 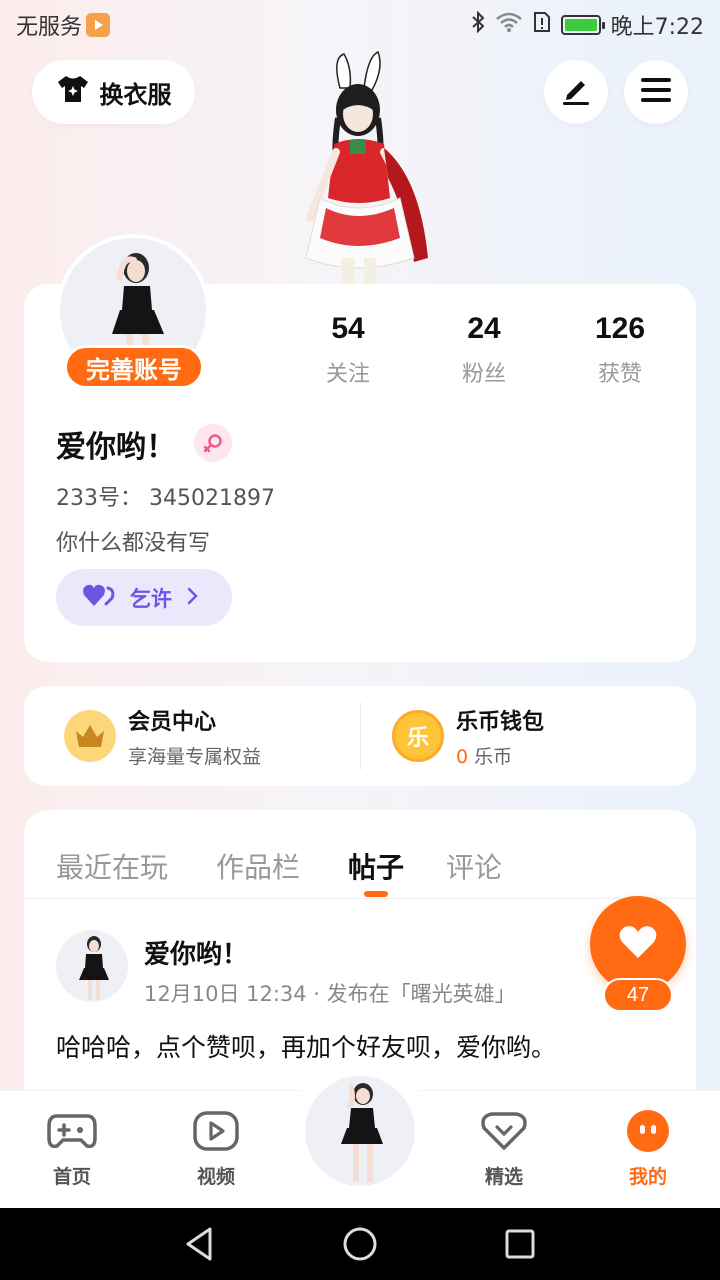 I want to click on nav-center-avatar, so click(x=360, y=1131).